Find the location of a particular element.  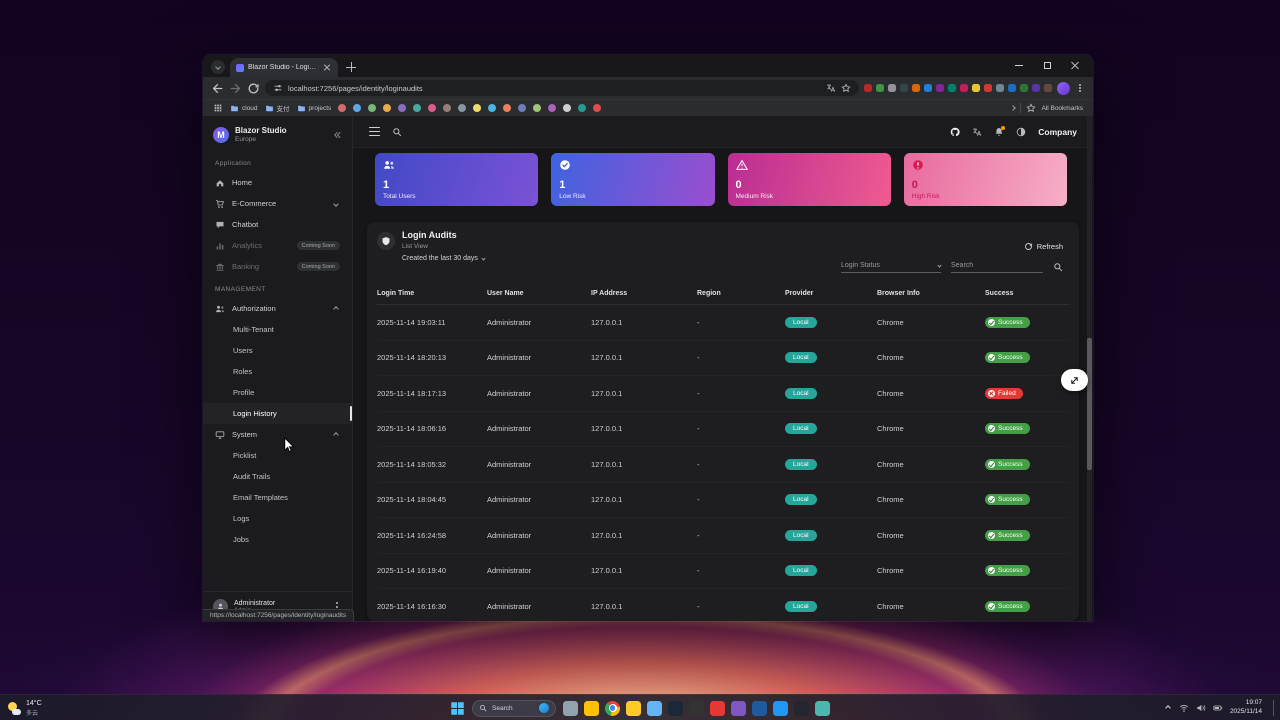

maximize-button is located at coordinates (1047, 65).